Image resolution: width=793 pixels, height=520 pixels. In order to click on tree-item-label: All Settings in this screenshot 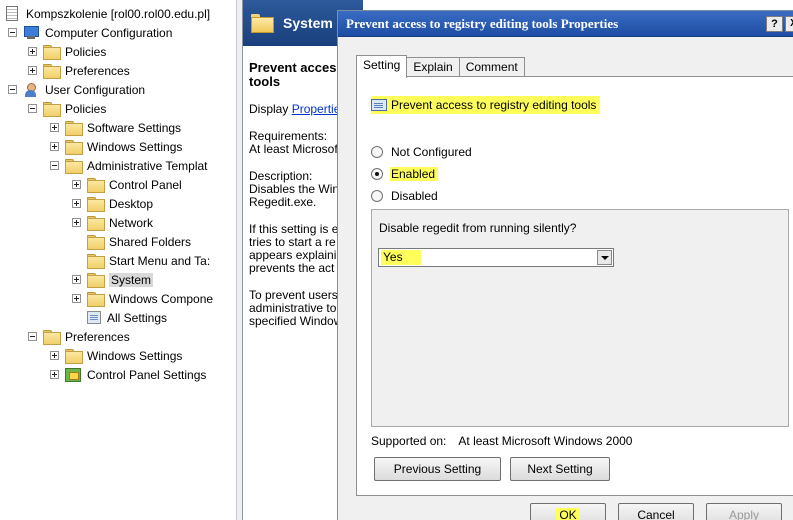, I will do `click(137, 317)`.